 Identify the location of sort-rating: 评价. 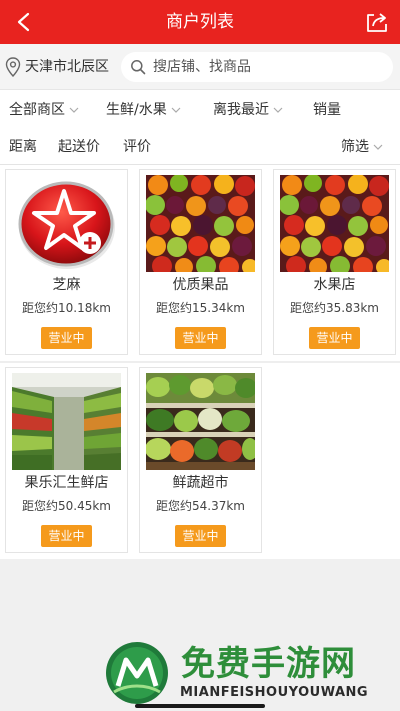
(137, 146).